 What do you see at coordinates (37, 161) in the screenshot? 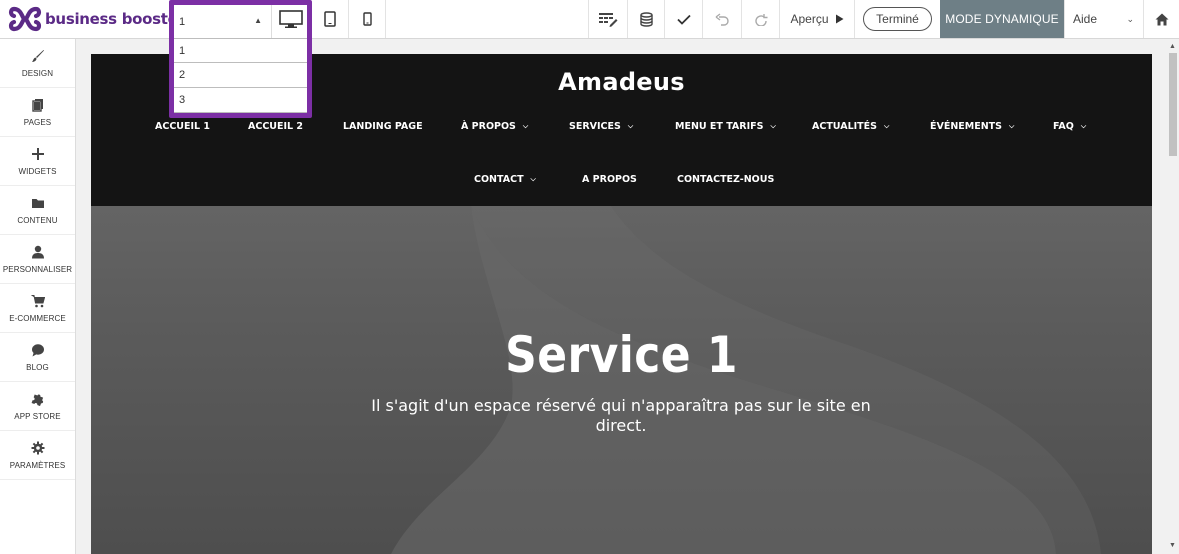
I see `sidebar-item-widgets: WIDGETS` at bounding box center [37, 161].